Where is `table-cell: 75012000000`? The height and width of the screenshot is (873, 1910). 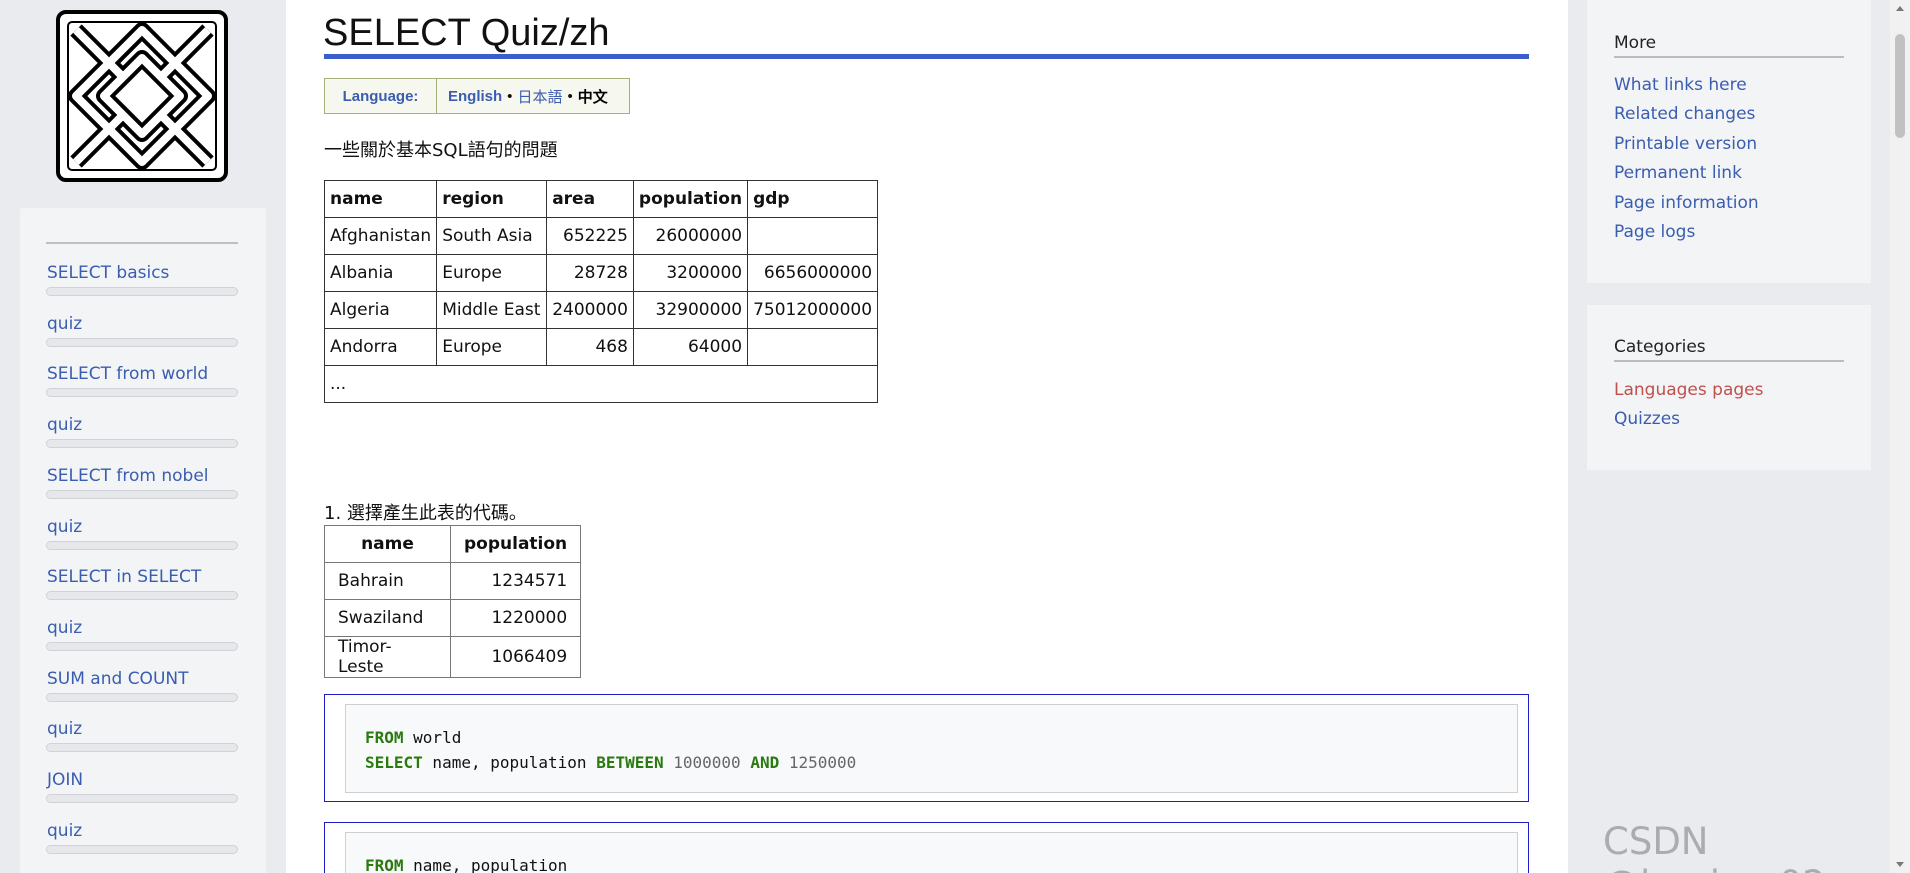 table-cell: 75012000000 is located at coordinates (813, 310).